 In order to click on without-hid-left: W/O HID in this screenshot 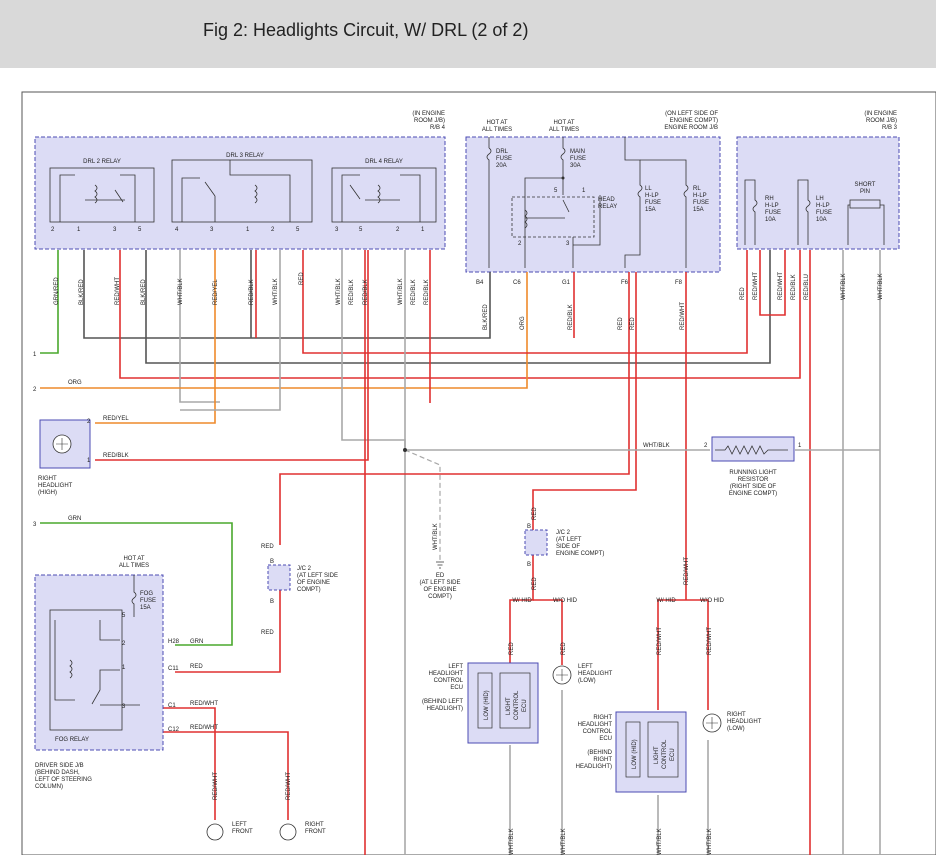, I will do `click(565, 601)`.